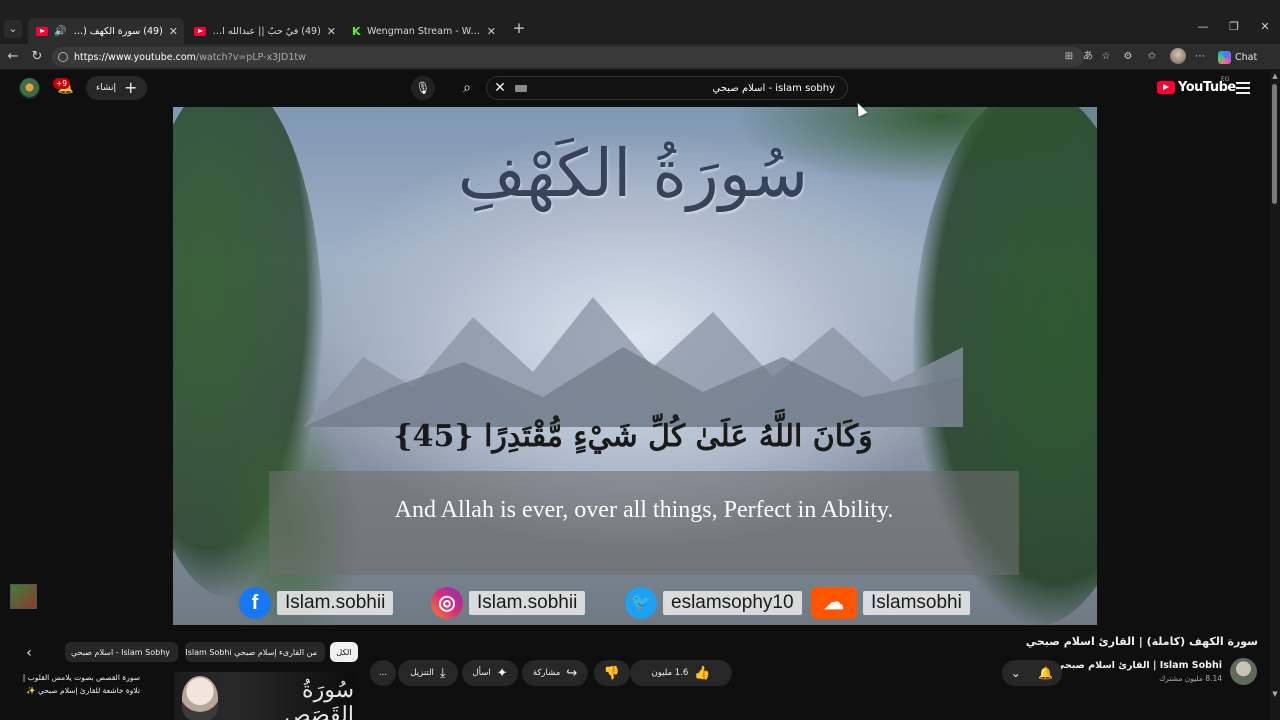 This screenshot has width=1280, height=720. Describe the element at coordinates (1275, 695) in the screenshot. I see `scroll-down-arrow-icon: ▼` at that location.